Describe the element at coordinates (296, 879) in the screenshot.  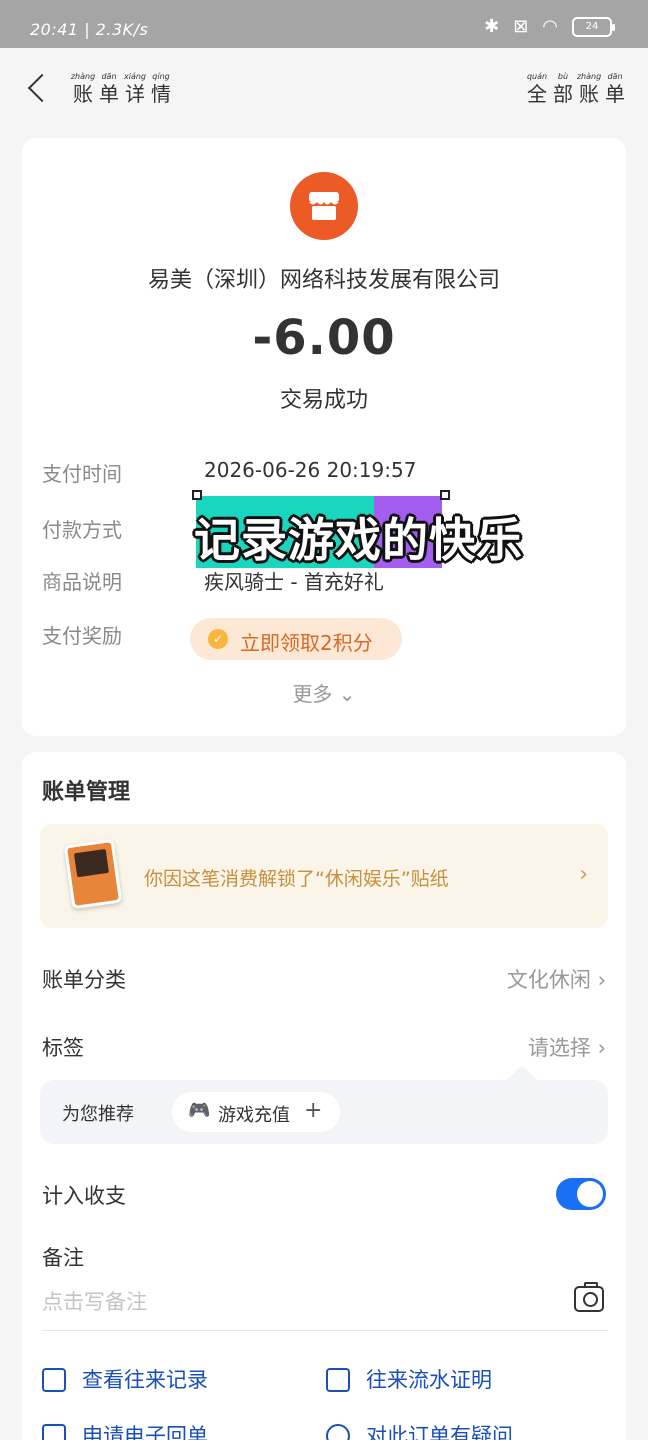
I see `sticker-text: 你因这笔消费解锁了“休闲娱乐”贴纸` at that location.